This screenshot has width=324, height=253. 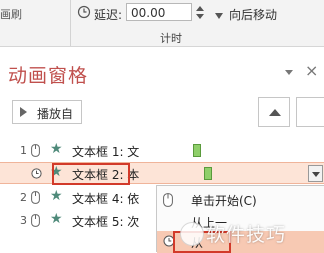 I want to click on animation-label: 文本框 2: 本, so click(x=106, y=175).